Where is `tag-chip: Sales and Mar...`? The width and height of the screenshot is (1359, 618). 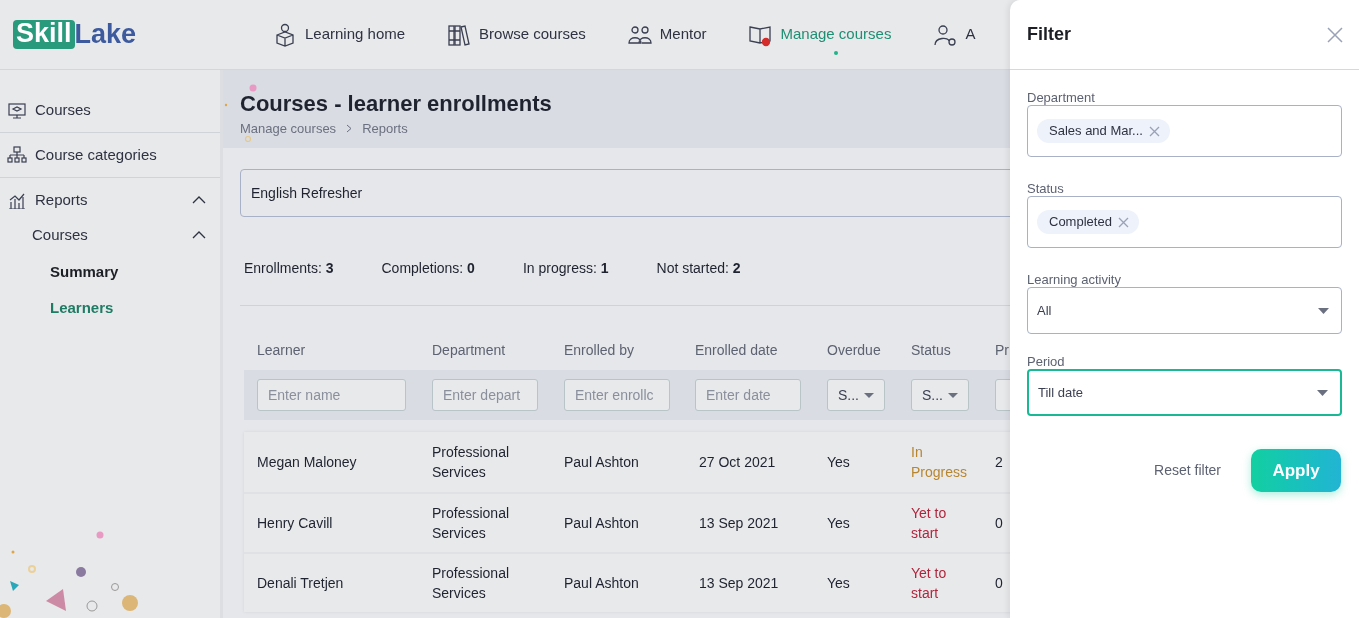 tag-chip: Sales and Mar... is located at coordinates (1103, 131).